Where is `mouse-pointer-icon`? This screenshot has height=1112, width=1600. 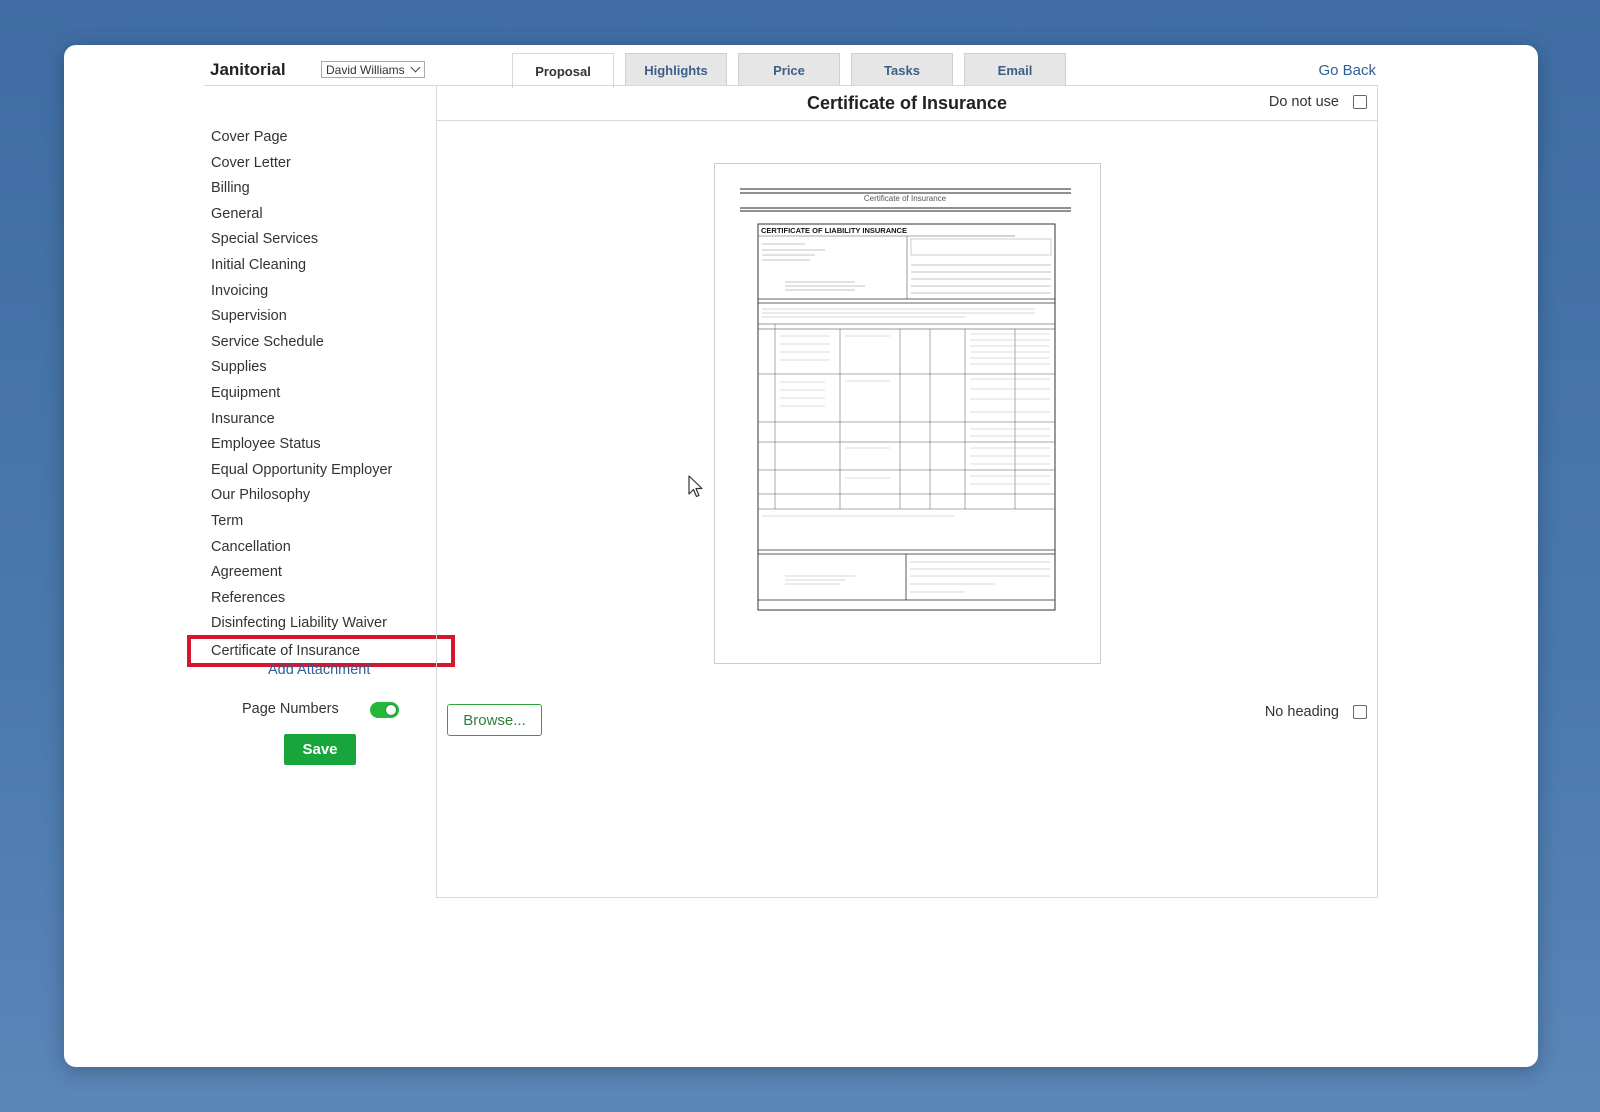
mouse-pointer-icon is located at coordinates (695, 486).